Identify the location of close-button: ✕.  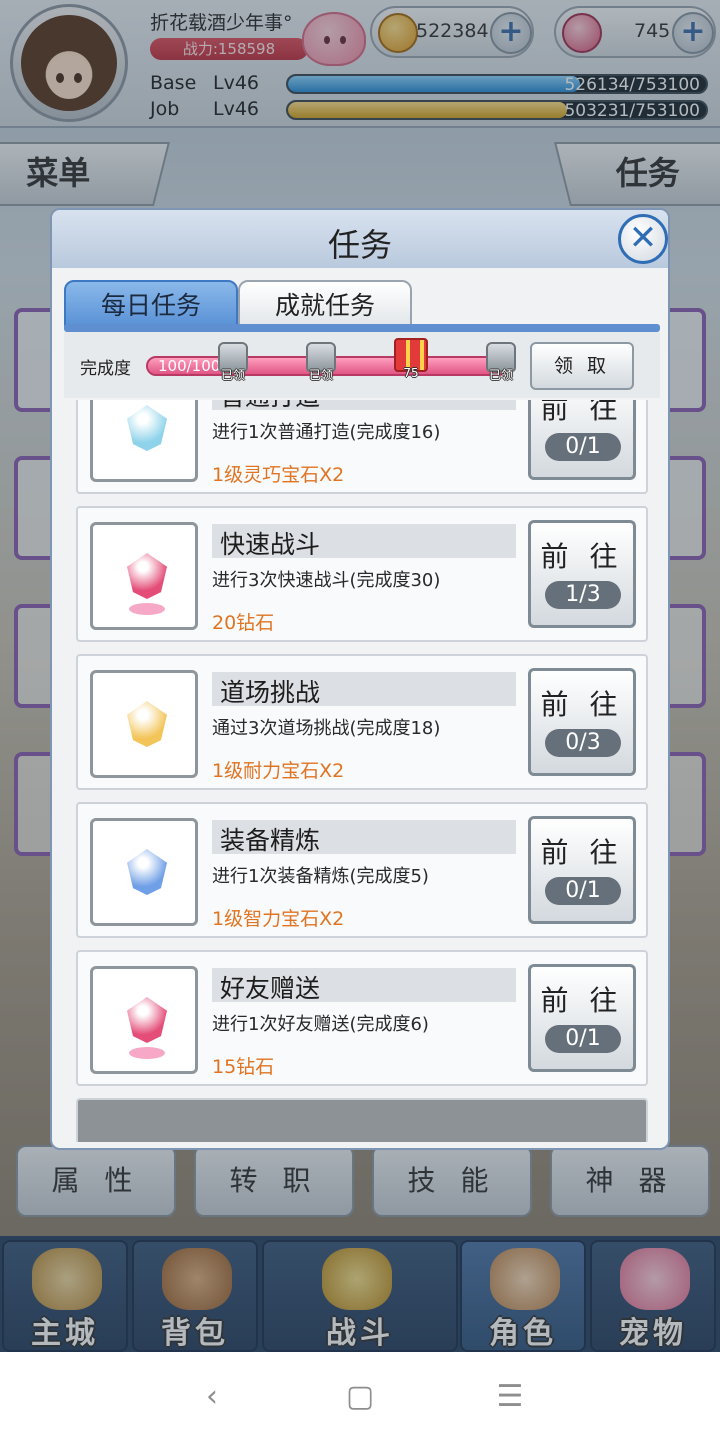
(643, 239).